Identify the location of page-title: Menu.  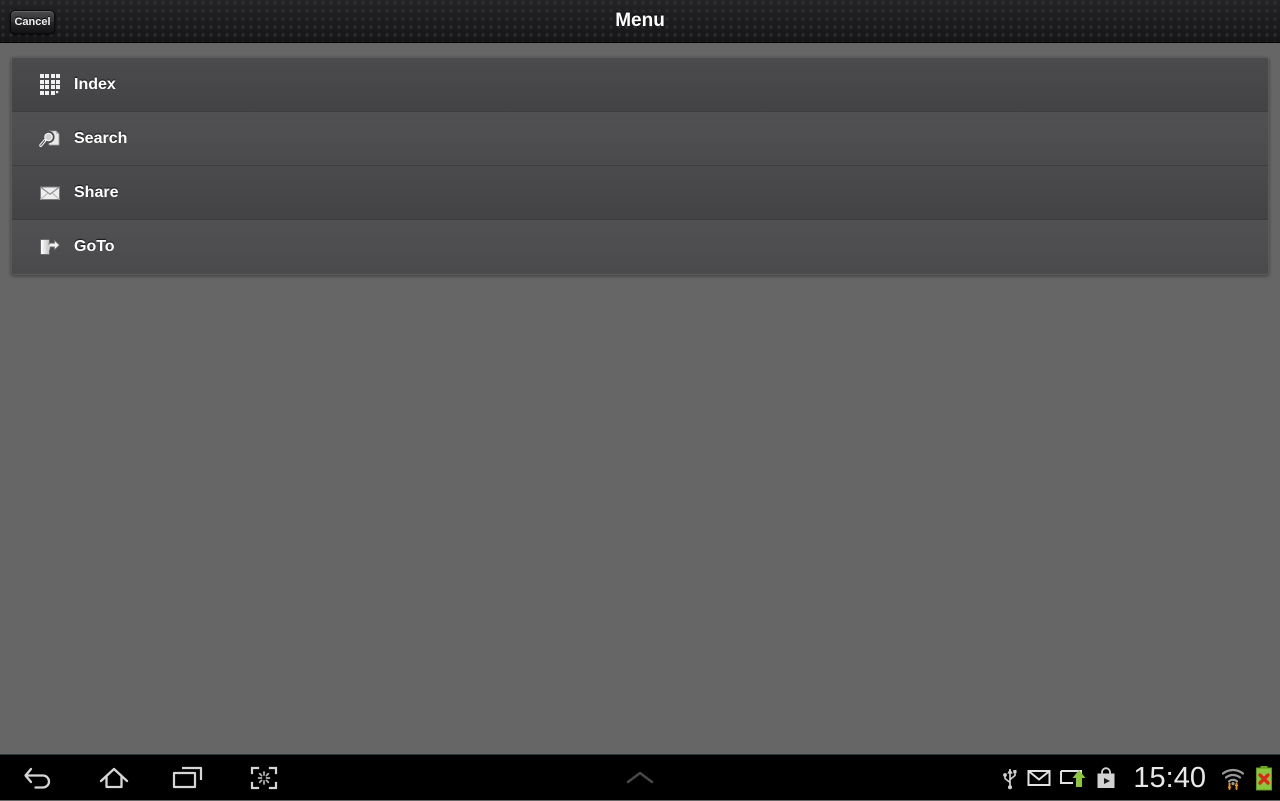
(640, 21).